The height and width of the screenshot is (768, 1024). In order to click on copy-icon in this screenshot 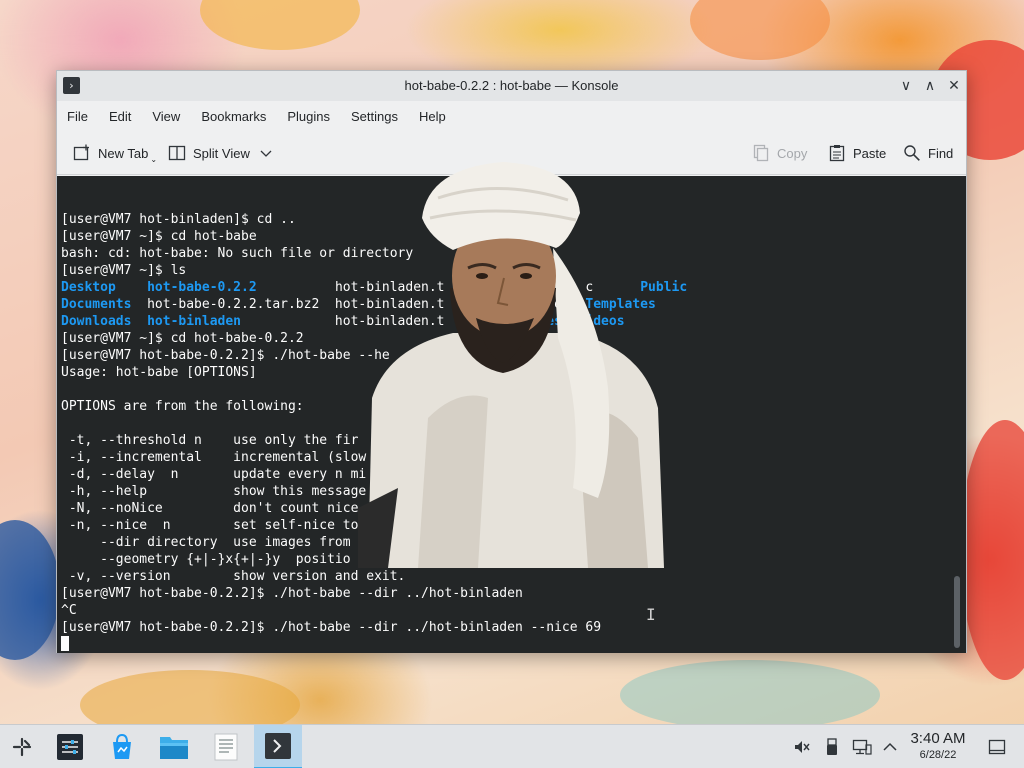, I will do `click(761, 153)`.